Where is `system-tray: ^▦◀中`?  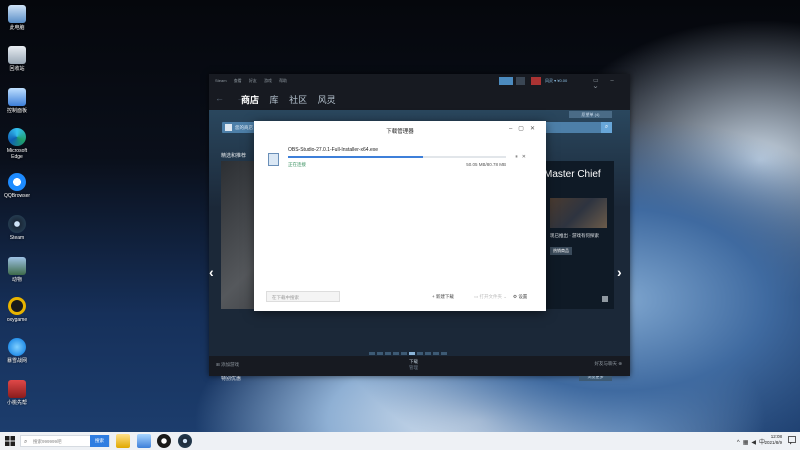
system-tray: ^▦◀中 is located at coordinates (752, 441).